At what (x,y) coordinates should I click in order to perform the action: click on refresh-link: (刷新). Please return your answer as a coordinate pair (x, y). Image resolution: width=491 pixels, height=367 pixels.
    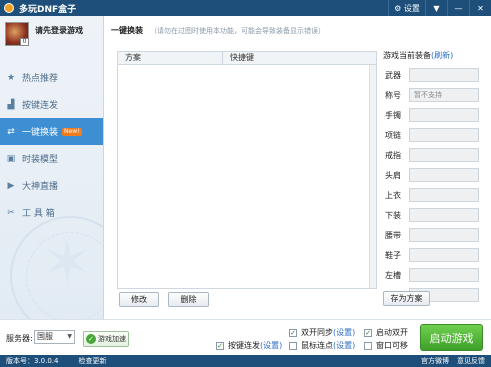
    Looking at the image, I should click on (442, 55).